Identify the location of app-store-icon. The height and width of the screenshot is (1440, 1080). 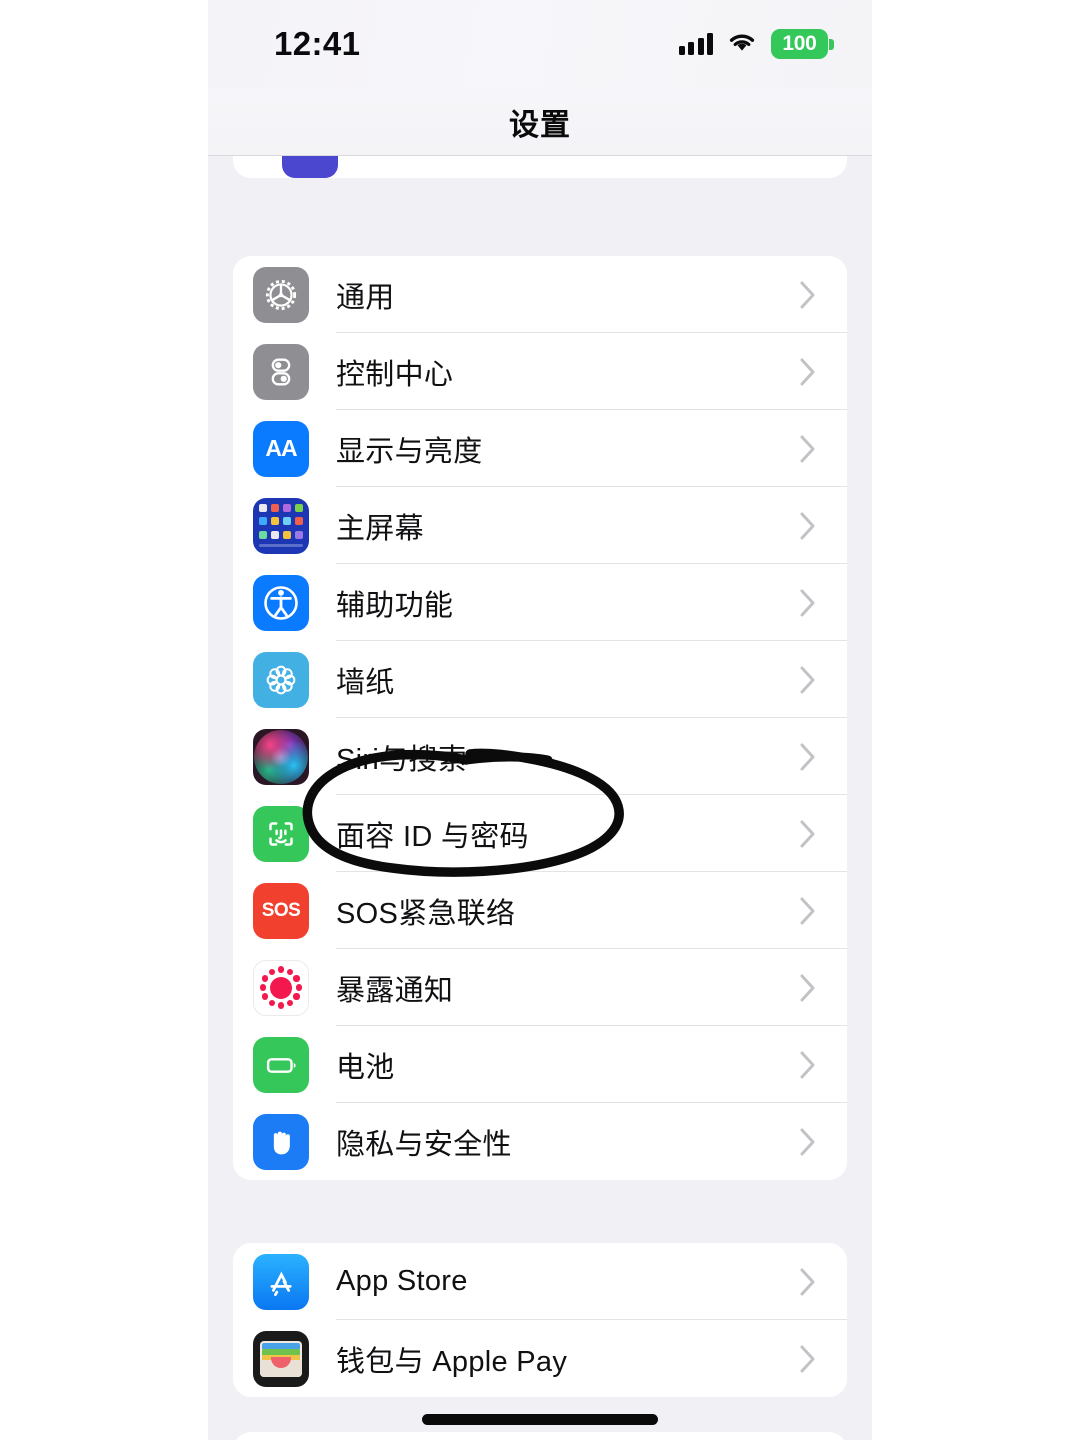
(281, 1281).